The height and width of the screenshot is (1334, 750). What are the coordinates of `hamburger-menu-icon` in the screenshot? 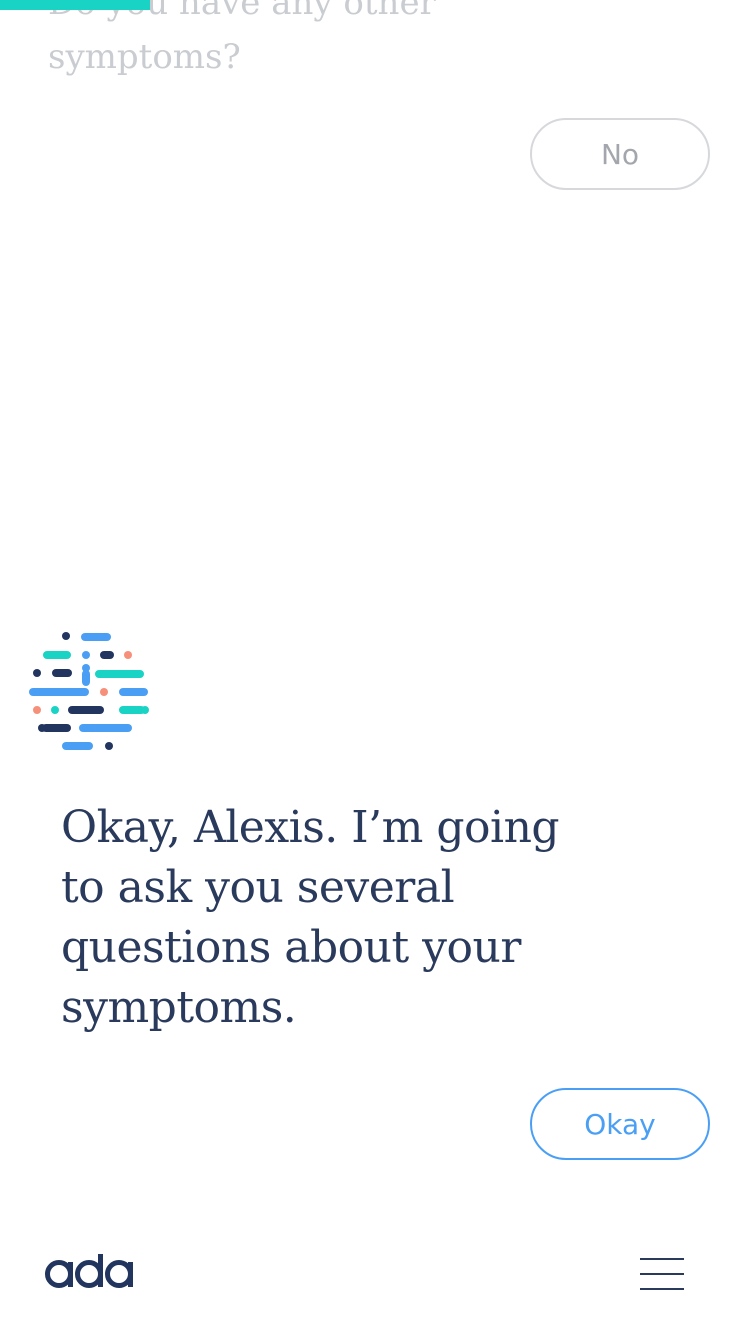 It's located at (662, 1274).